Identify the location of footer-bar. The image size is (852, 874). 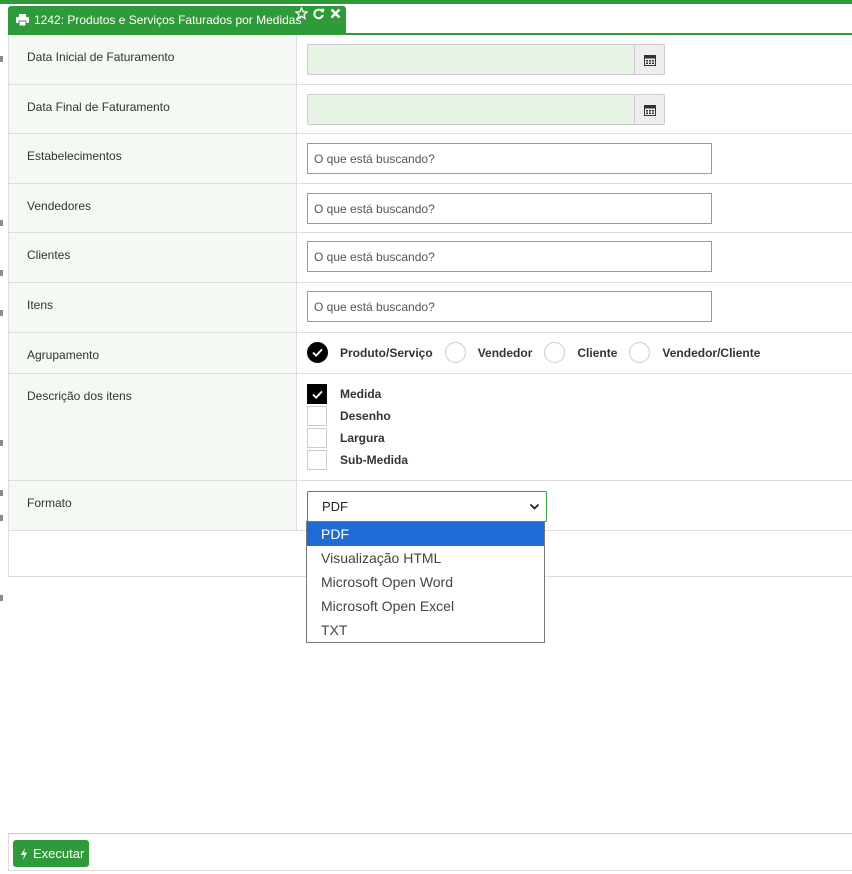
(430, 852).